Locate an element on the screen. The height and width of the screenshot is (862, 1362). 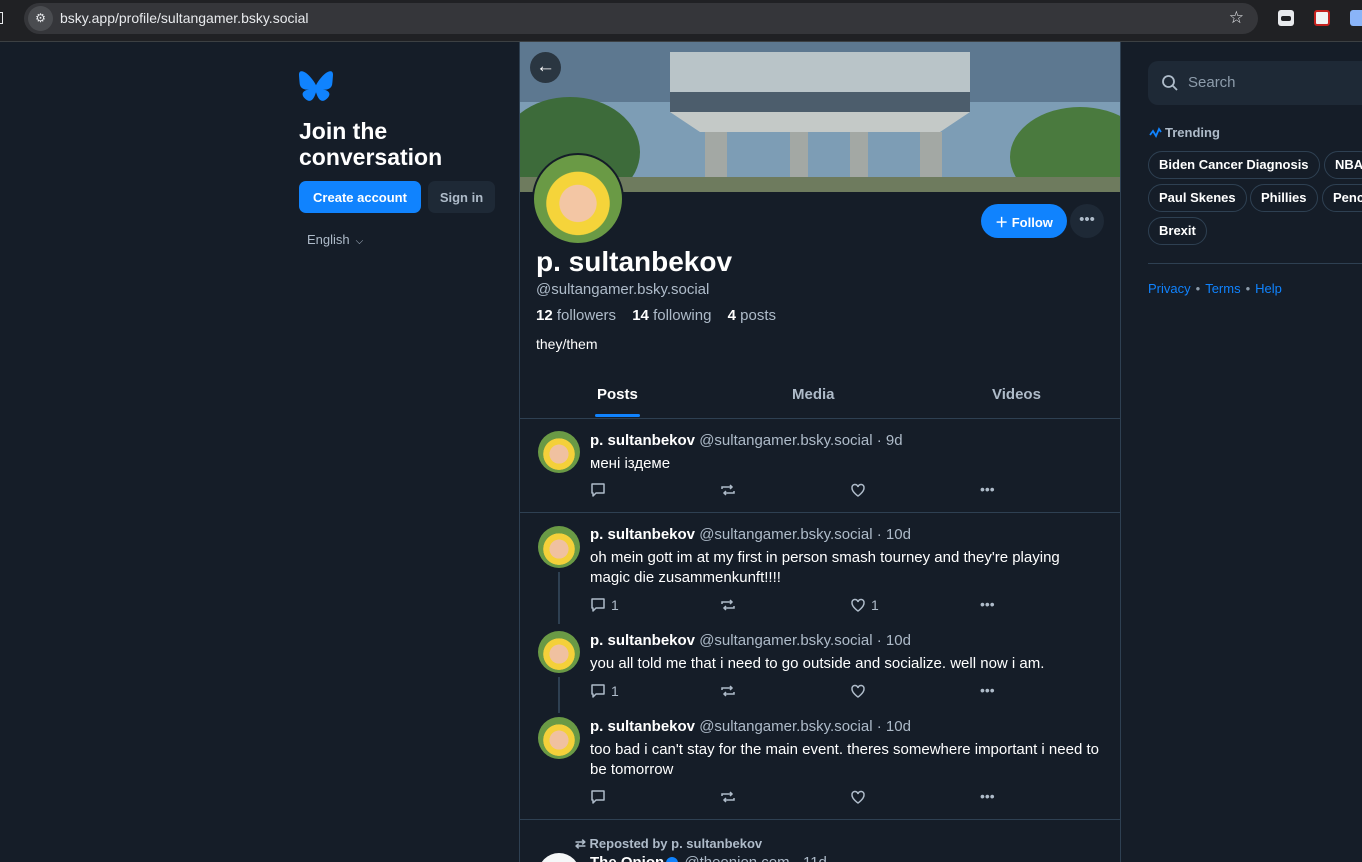
repost-icon: ⇄ is located at coordinates (582, 843).